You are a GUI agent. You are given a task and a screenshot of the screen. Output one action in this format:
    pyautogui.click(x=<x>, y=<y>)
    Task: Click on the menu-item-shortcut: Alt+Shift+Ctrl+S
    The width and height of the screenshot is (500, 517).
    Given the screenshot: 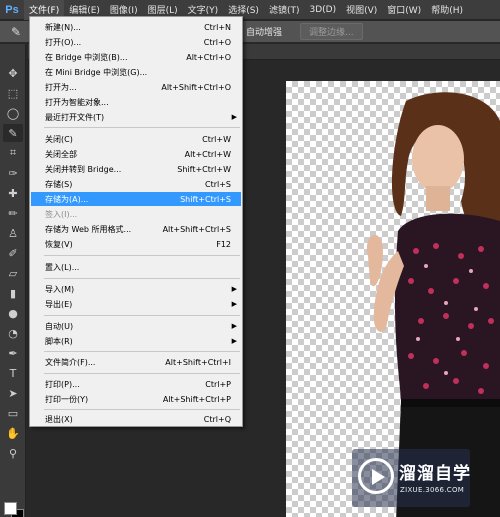 What is the action you would take?
    pyautogui.click(x=196, y=229)
    